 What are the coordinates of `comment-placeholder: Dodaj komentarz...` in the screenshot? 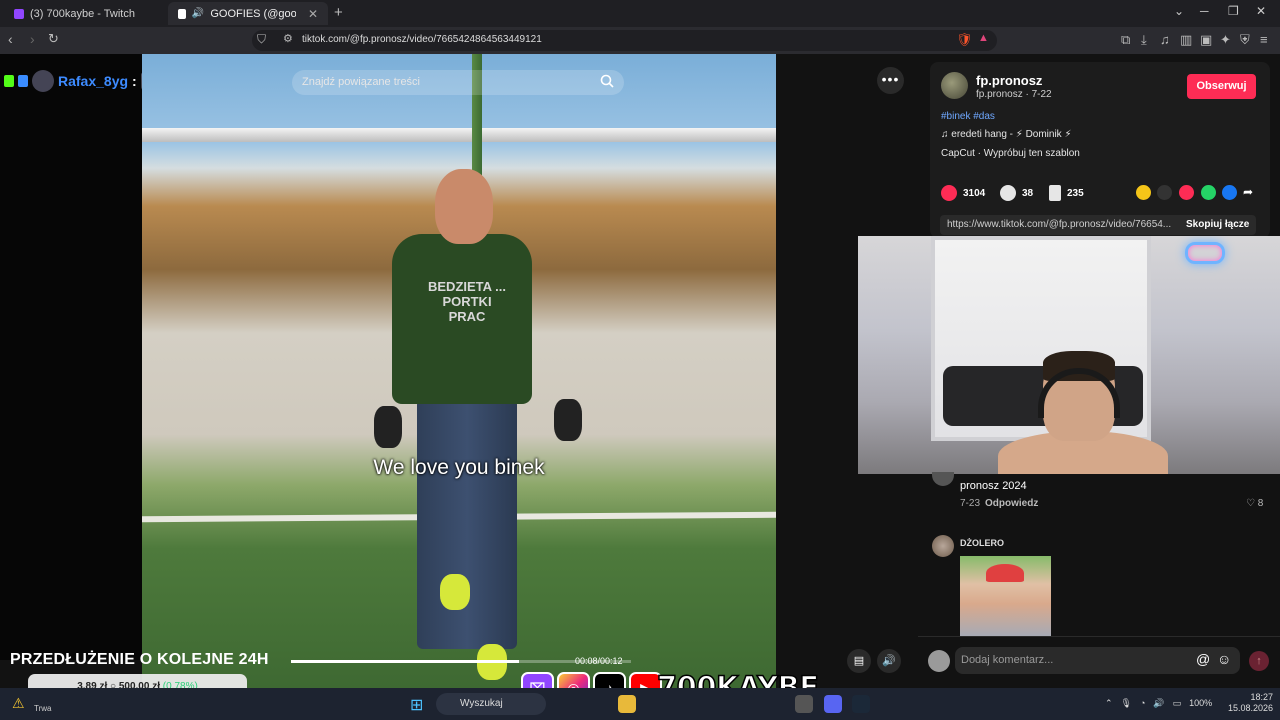 It's located at (1007, 660).